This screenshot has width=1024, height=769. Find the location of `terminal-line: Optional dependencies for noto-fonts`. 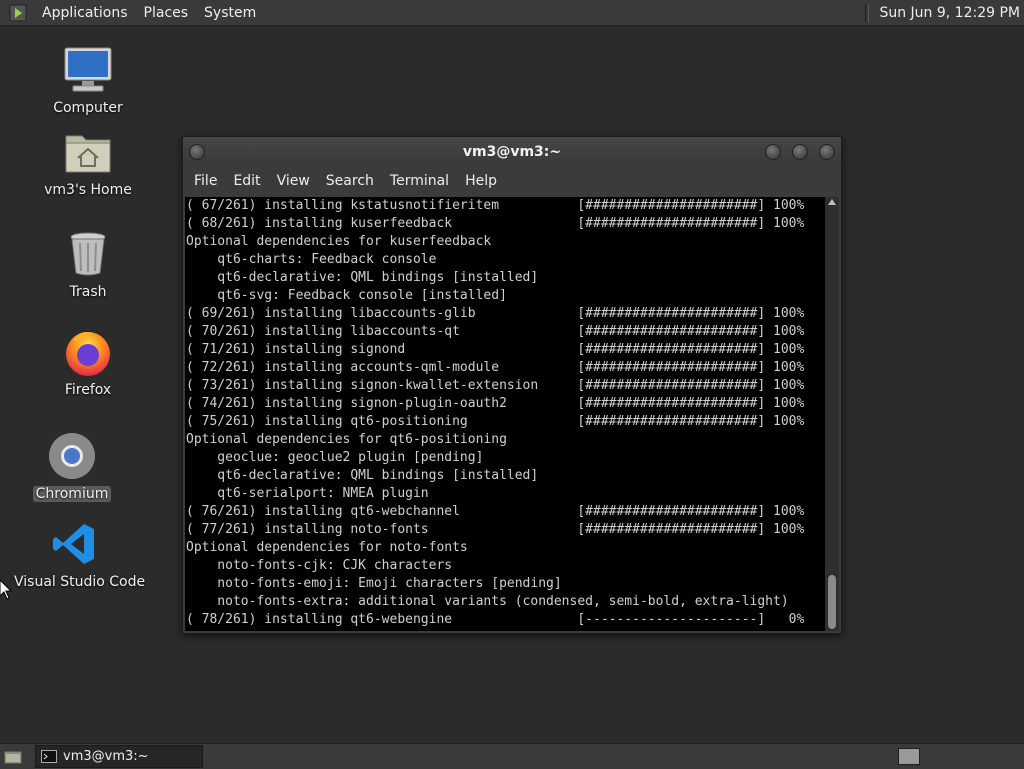

terminal-line: Optional dependencies for noto-fonts is located at coordinates (327, 547).